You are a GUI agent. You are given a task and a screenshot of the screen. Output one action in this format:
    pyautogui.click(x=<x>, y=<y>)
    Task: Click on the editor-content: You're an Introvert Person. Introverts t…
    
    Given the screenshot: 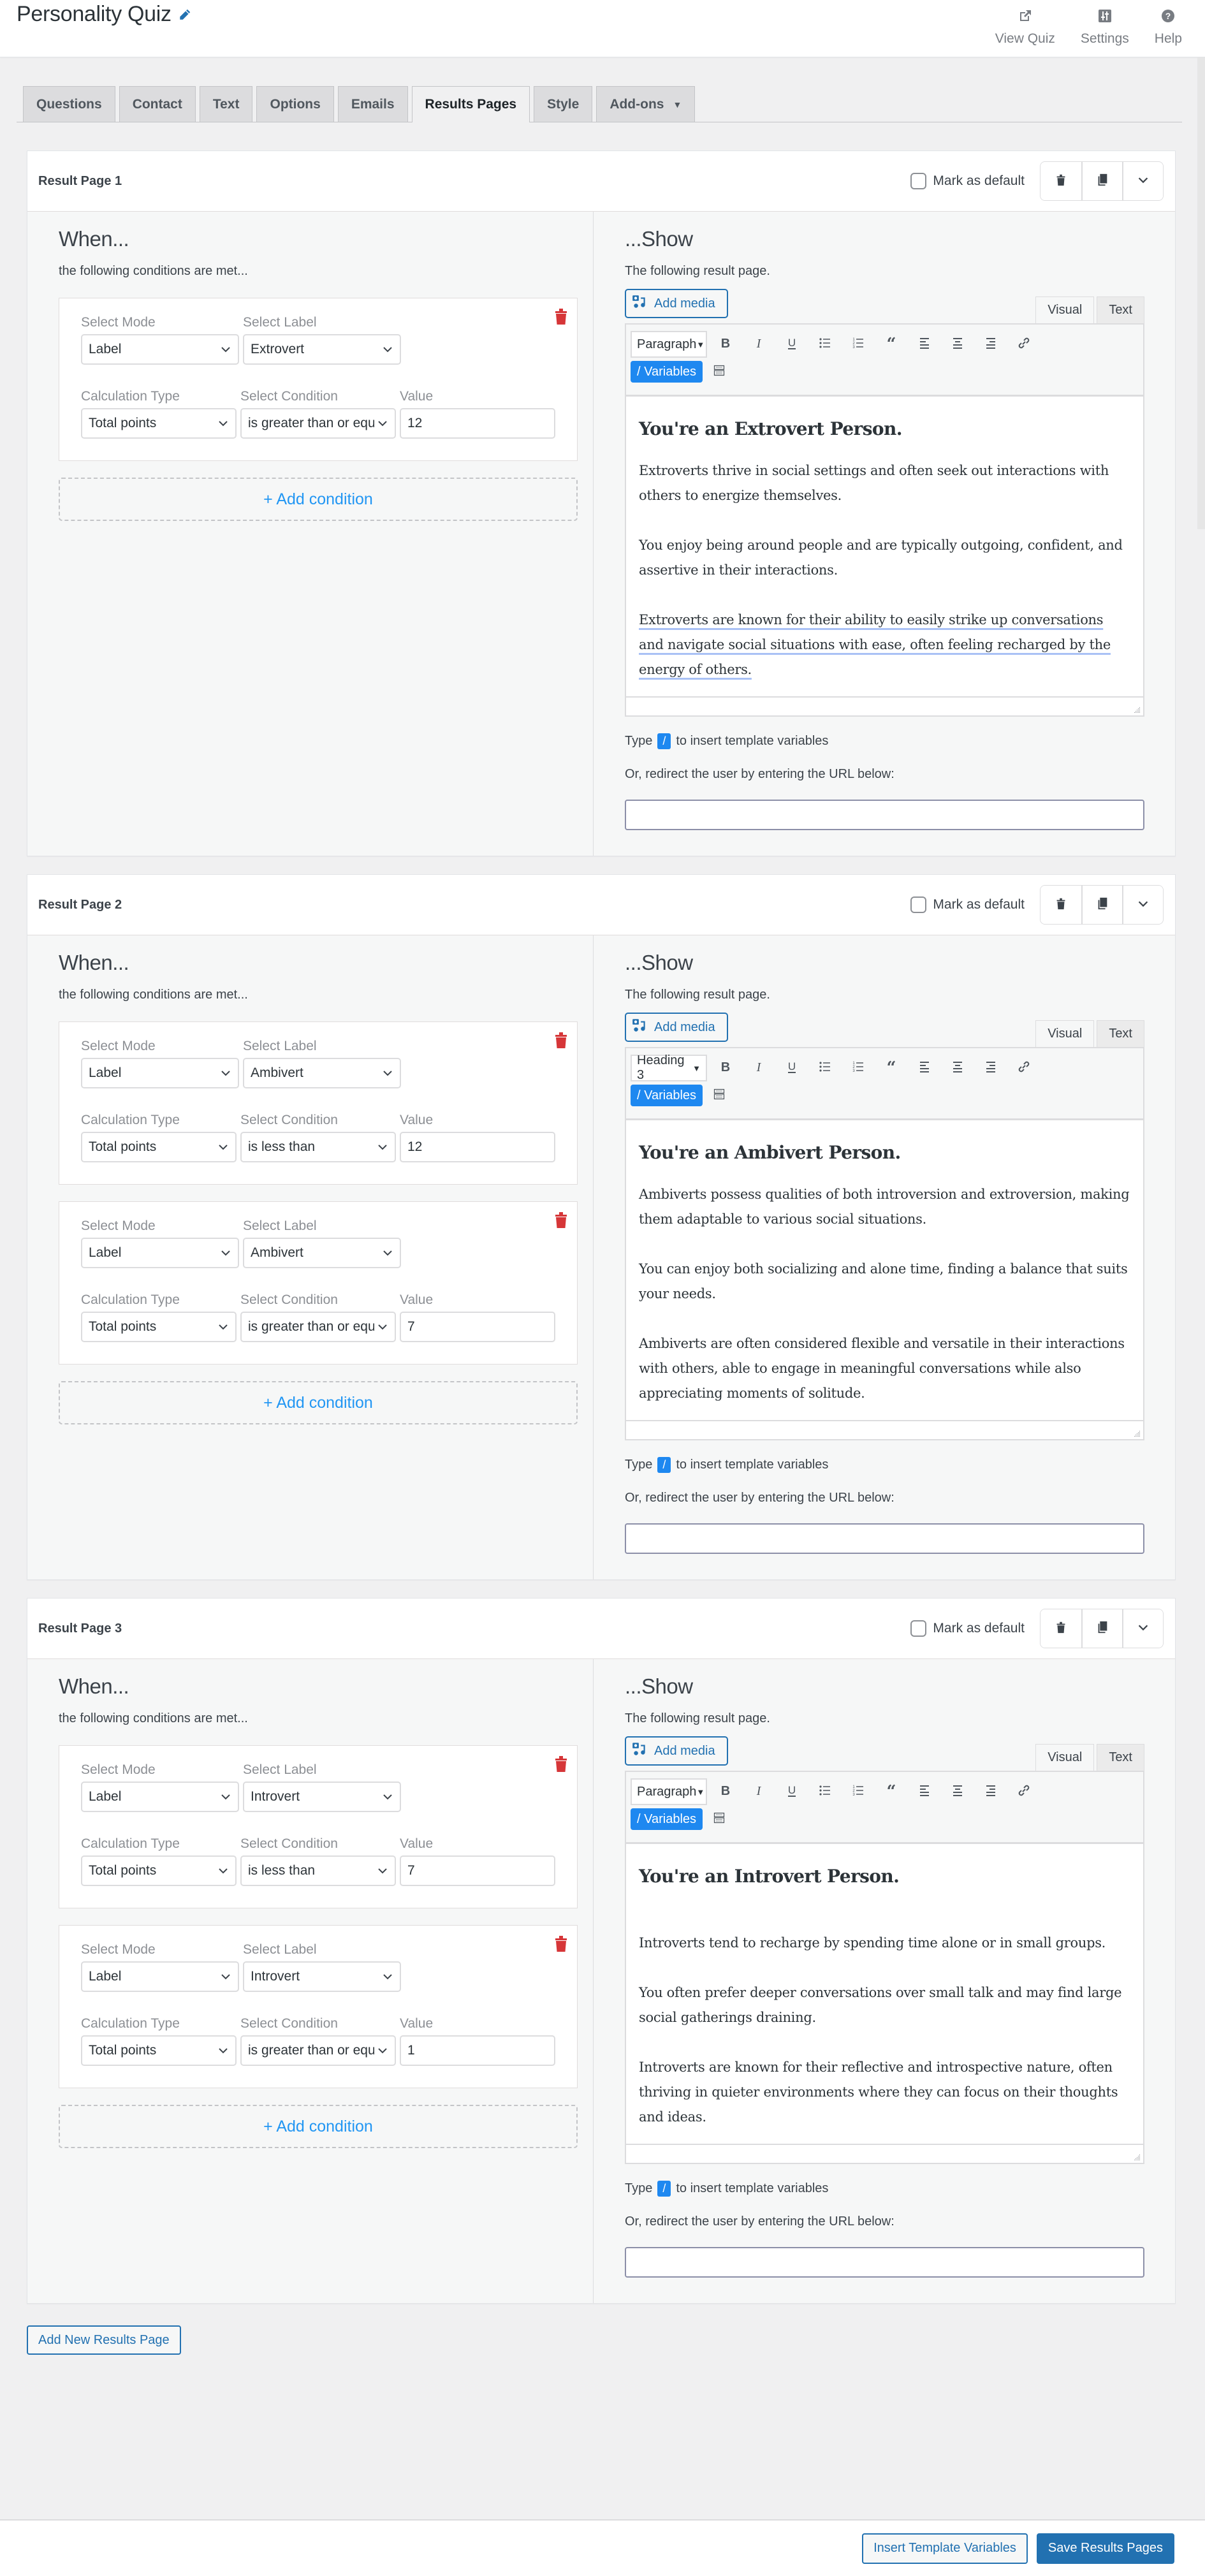 What is the action you would take?
    pyautogui.click(x=884, y=1994)
    